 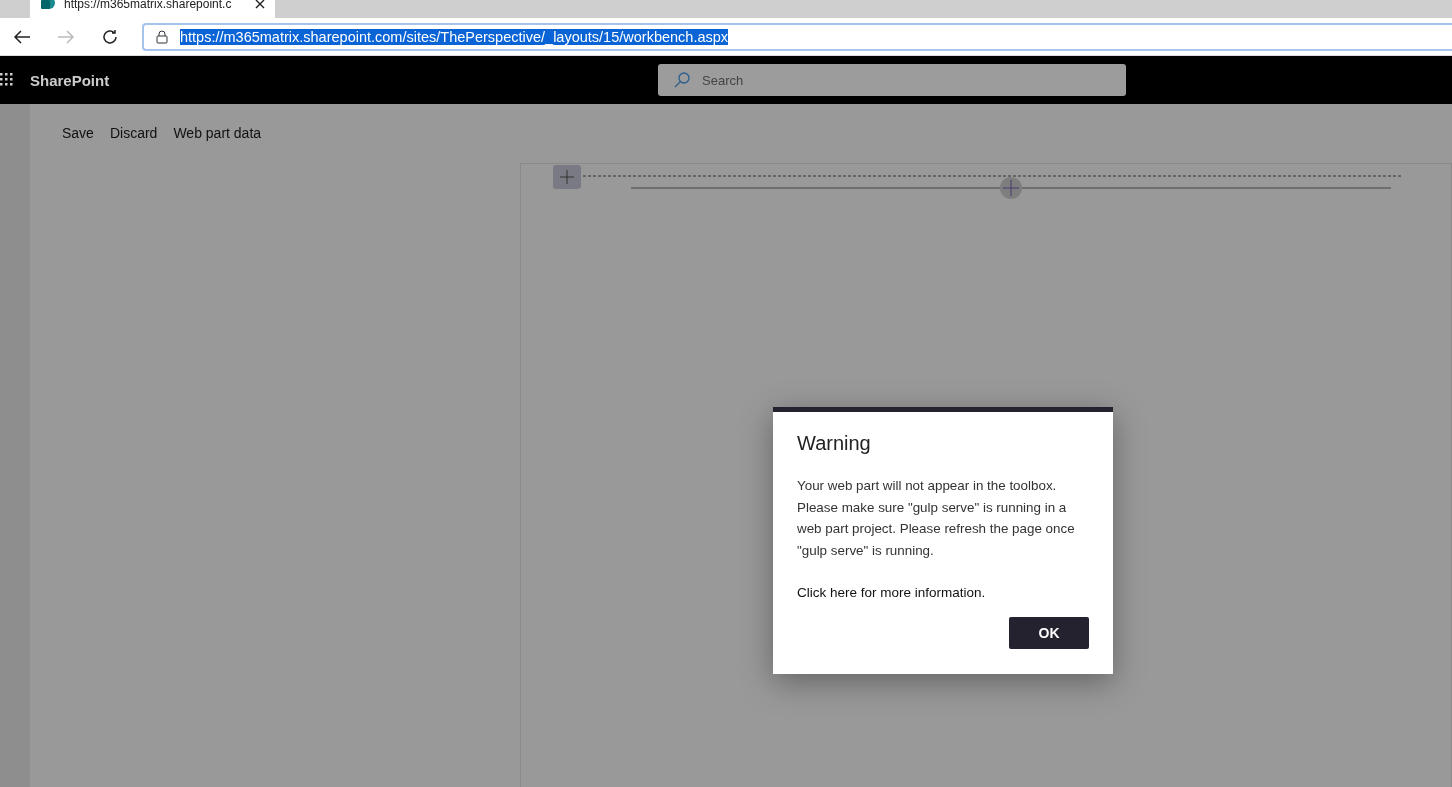 I want to click on app-launcher-icon, so click(x=7, y=80).